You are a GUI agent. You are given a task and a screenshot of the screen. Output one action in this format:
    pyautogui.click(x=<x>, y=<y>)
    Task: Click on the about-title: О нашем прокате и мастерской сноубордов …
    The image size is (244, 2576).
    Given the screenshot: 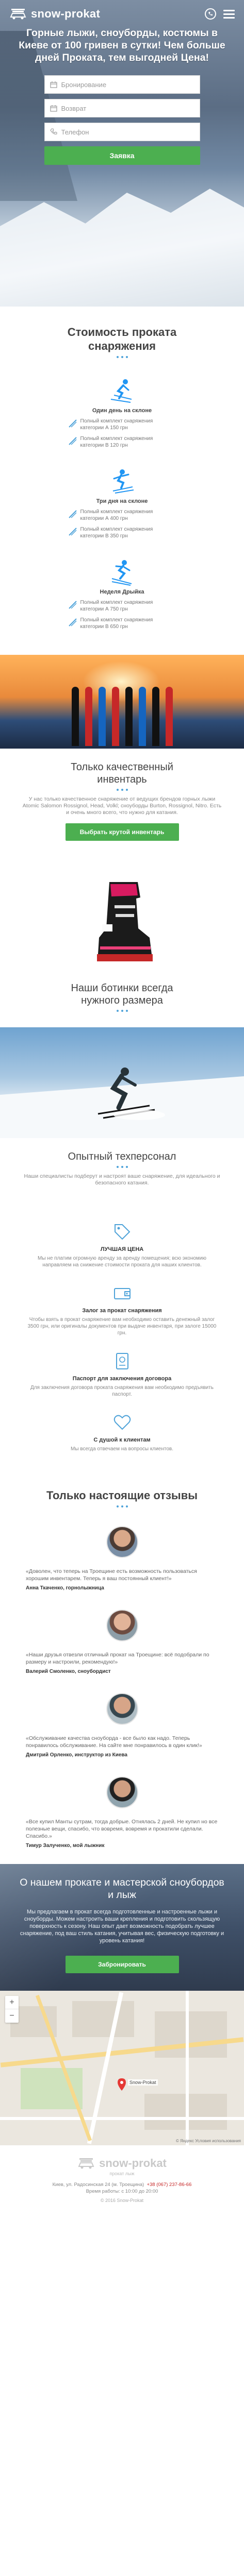 What is the action you would take?
    pyautogui.click(x=122, y=1889)
    